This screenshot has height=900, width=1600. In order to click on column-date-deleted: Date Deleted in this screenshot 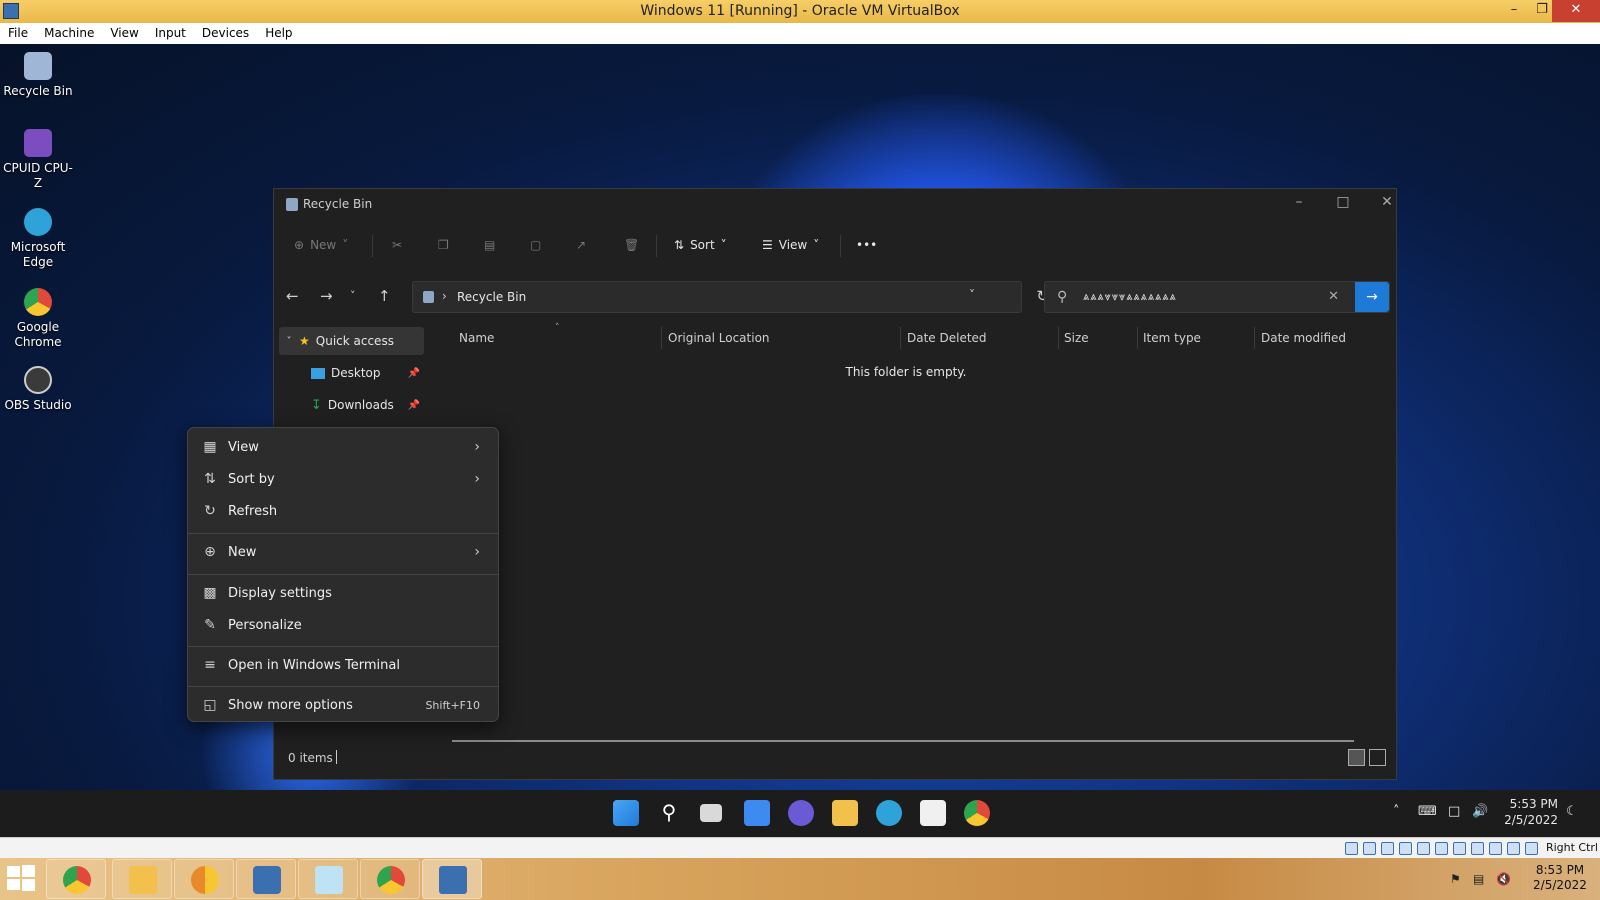, I will do `click(947, 338)`.